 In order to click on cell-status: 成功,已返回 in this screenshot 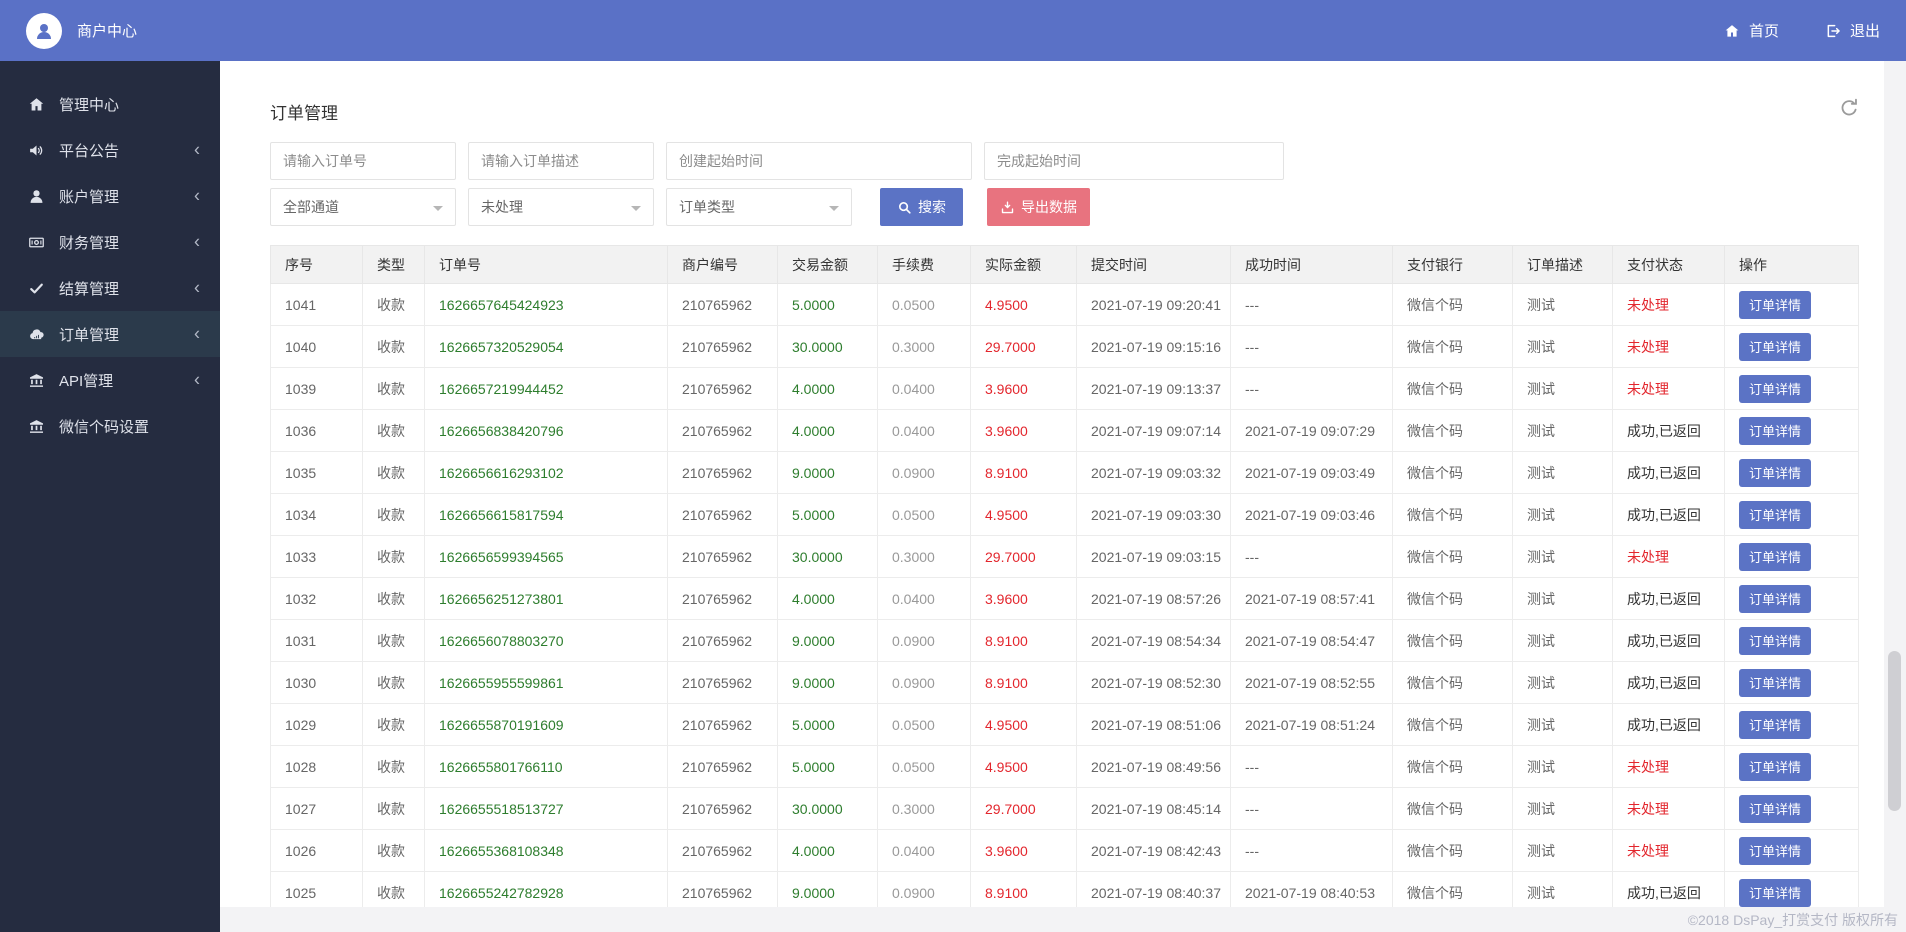, I will do `click(1668, 724)`.